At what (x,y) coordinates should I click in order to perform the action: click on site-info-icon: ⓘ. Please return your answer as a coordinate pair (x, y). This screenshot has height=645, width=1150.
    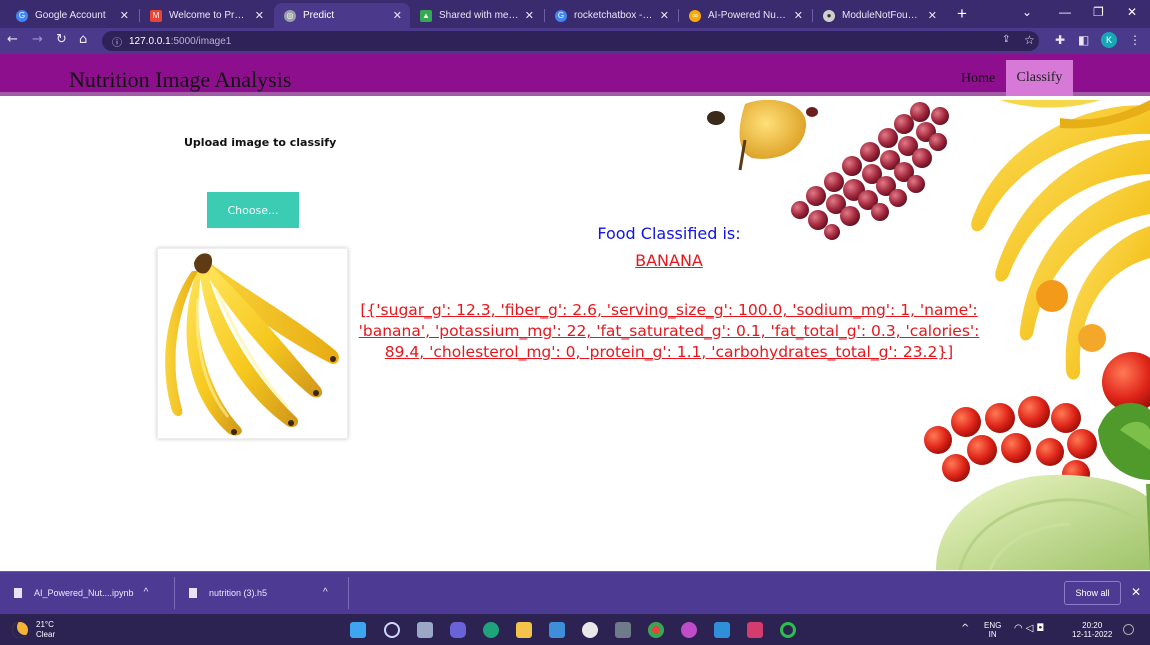
    Looking at the image, I should click on (117, 41).